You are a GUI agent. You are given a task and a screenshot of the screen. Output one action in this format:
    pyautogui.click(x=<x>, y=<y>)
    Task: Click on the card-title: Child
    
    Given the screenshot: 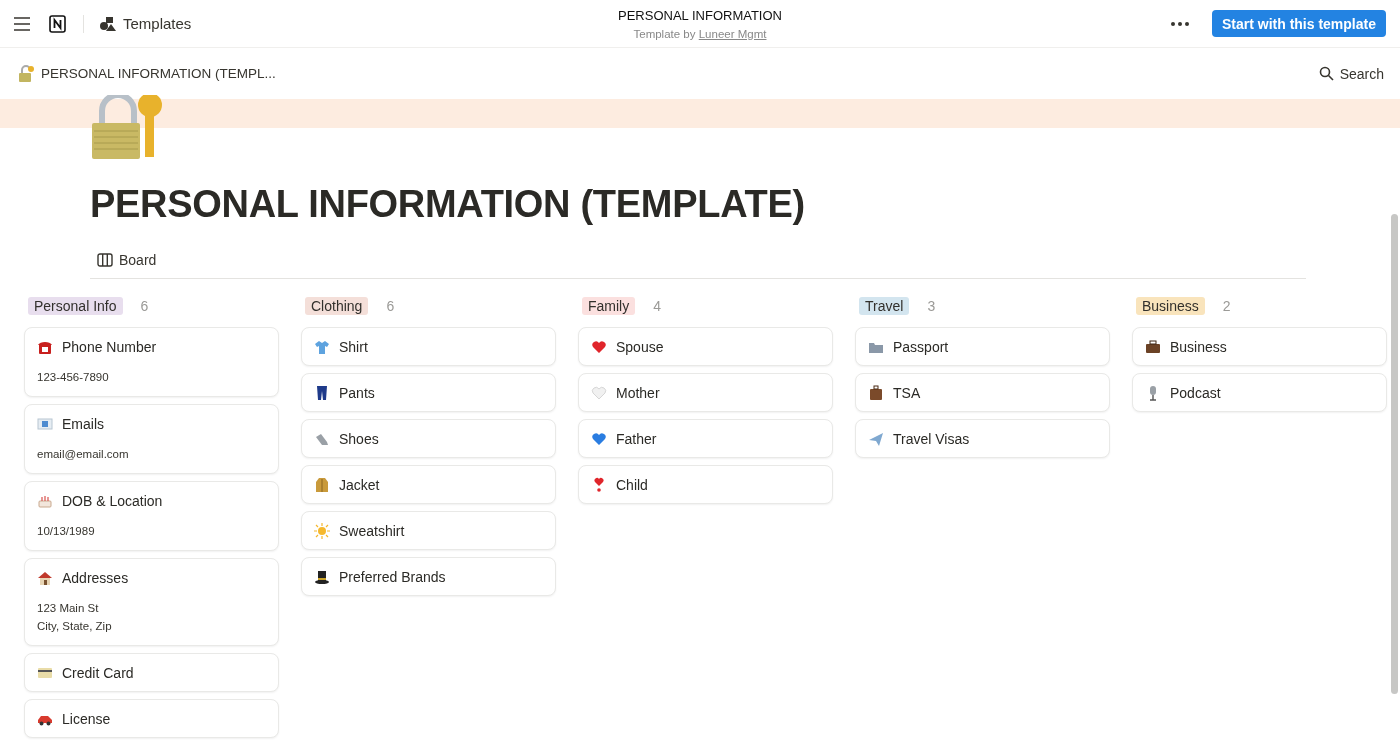 What is the action you would take?
    pyautogui.click(x=632, y=485)
    